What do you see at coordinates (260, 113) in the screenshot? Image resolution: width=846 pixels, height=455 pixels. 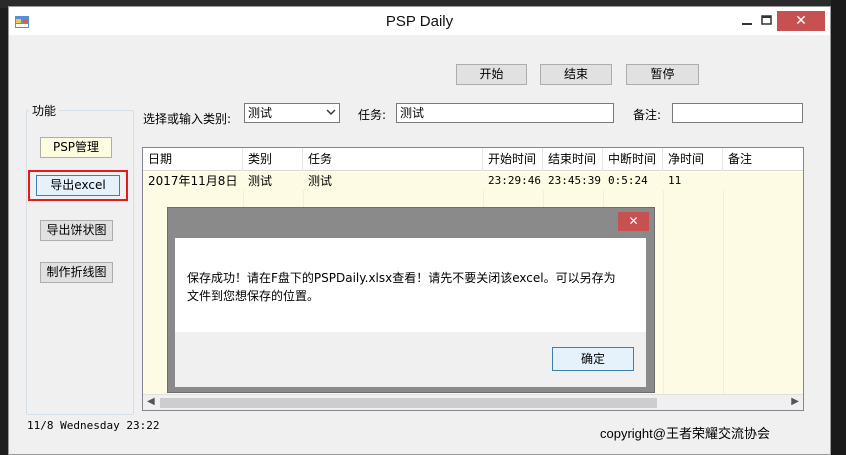 I see `category-select-value: 测试` at bounding box center [260, 113].